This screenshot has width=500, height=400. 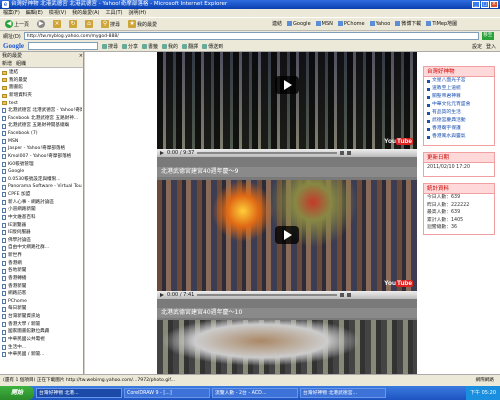 I want to click on google-bookmarks-button: 書籤, so click(x=150, y=46).